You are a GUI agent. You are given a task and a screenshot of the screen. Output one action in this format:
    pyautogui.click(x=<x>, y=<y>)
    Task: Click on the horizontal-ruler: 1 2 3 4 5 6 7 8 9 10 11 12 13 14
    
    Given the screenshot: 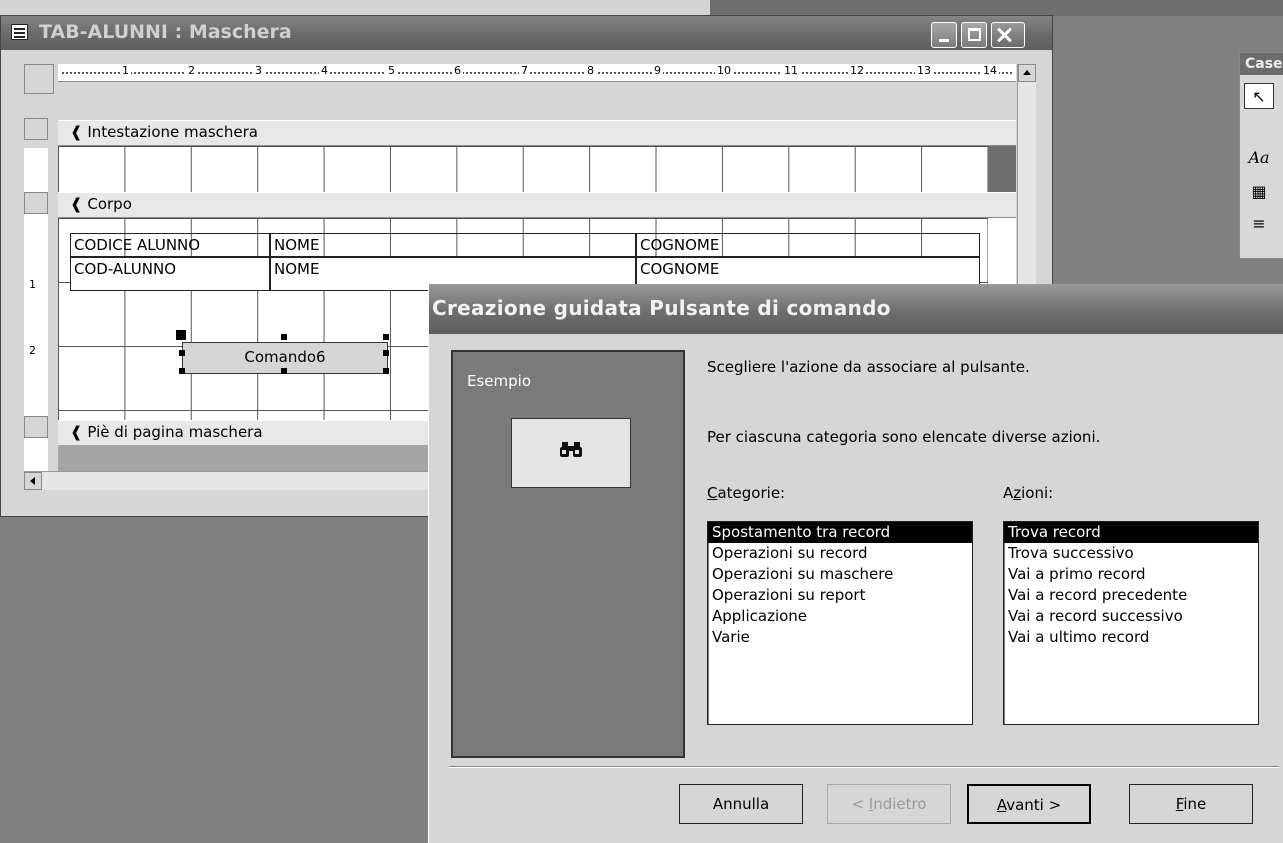 What is the action you would take?
    pyautogui.click(x=537, y=73)
    